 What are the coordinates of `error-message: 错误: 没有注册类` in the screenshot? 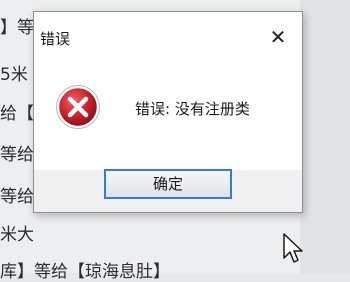 It's located at (192, 109).